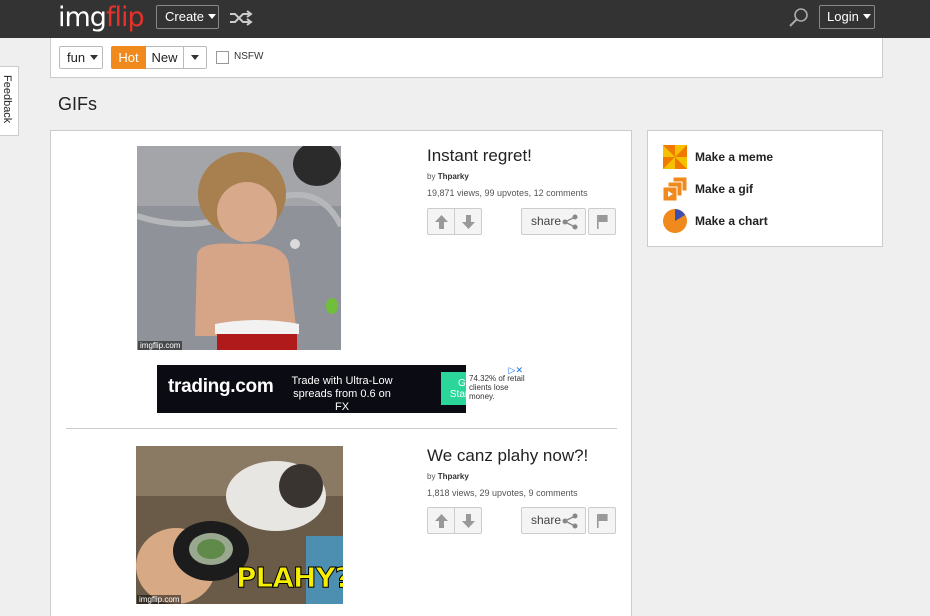  Describe the element at coordinates (731, 221) in the screenshot. I see `make-chart-label: Make a chart` at that location.